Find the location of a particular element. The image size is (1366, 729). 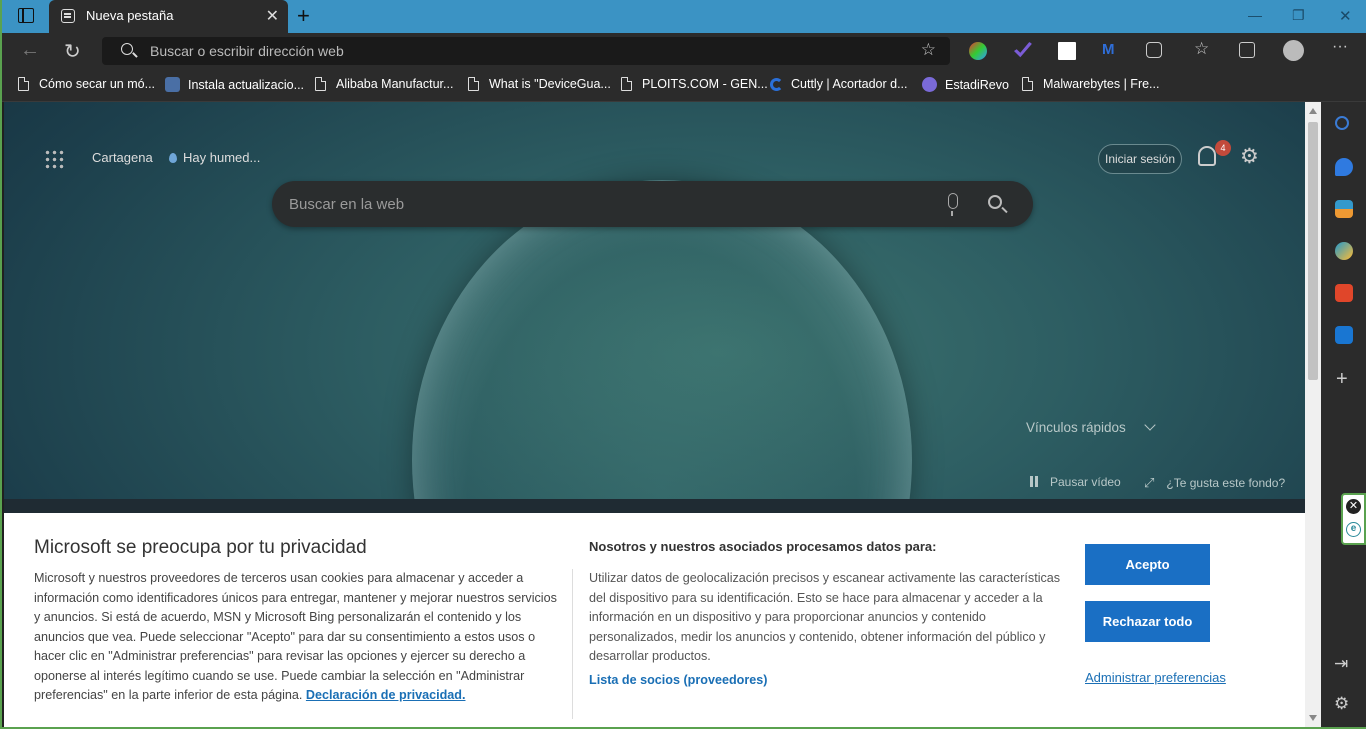

partners-list-link: Lista de socios (proveedores) is located at coordinates (678, 680).